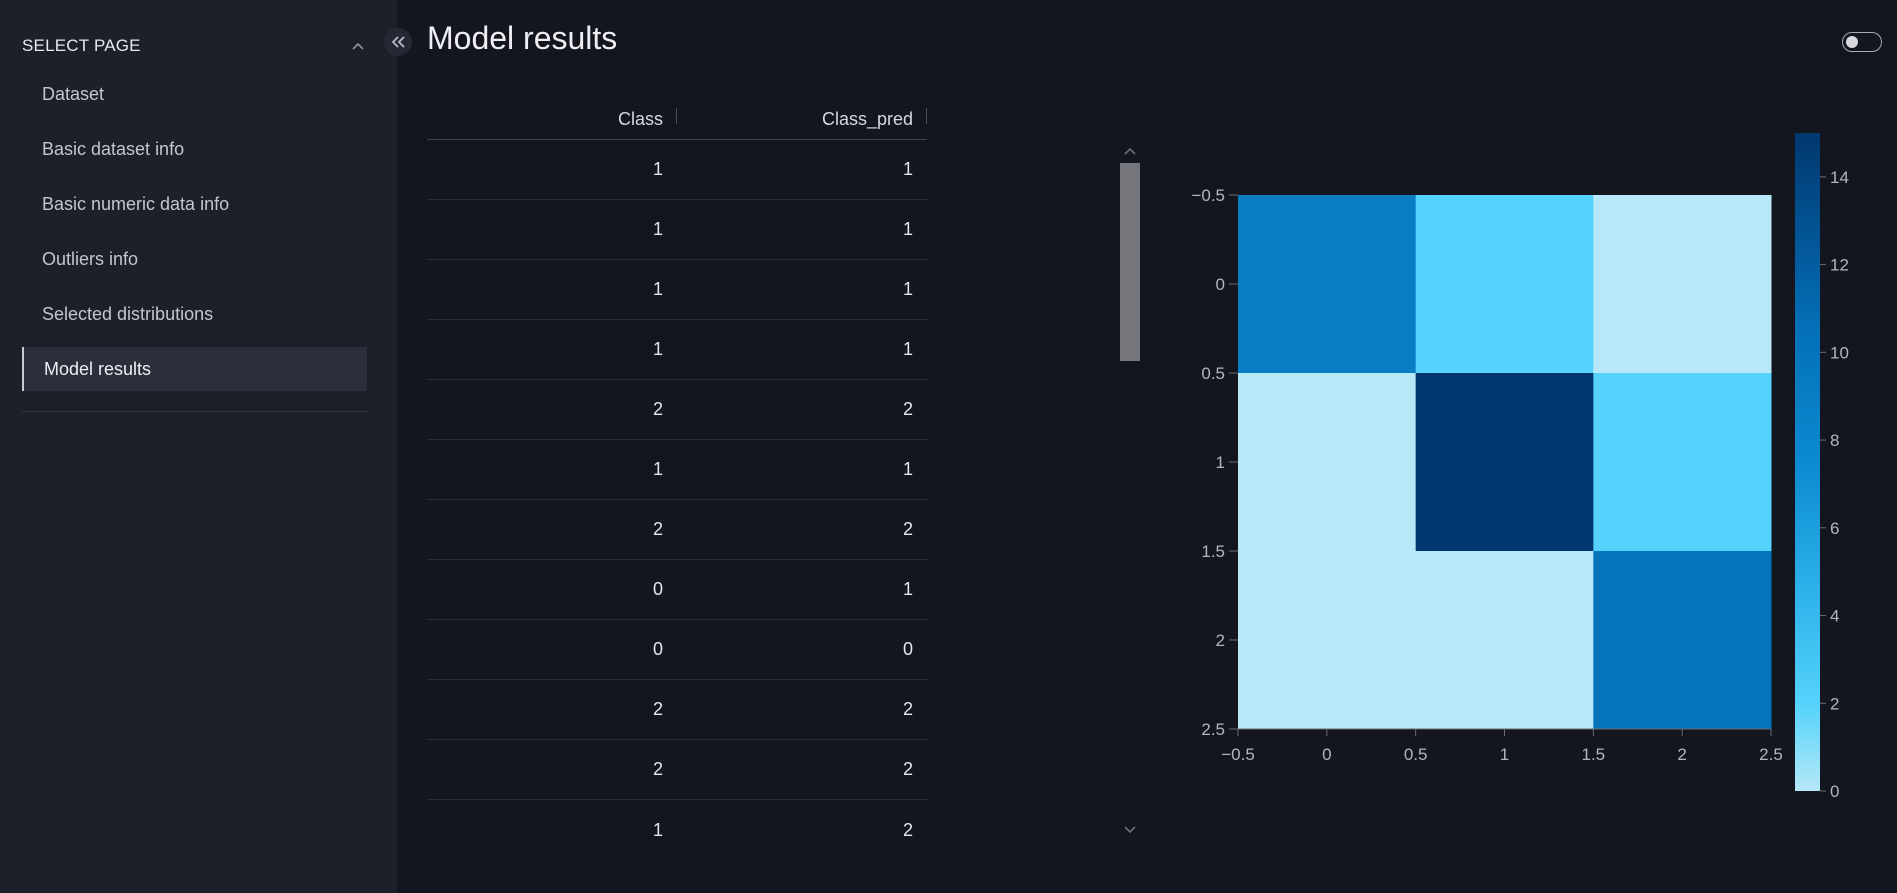 The image size is (1897, 893). What do you see at coordinates (640, 119) in the screenshot?
I see `column-header-label: Class` at bounding box center [640, 119].